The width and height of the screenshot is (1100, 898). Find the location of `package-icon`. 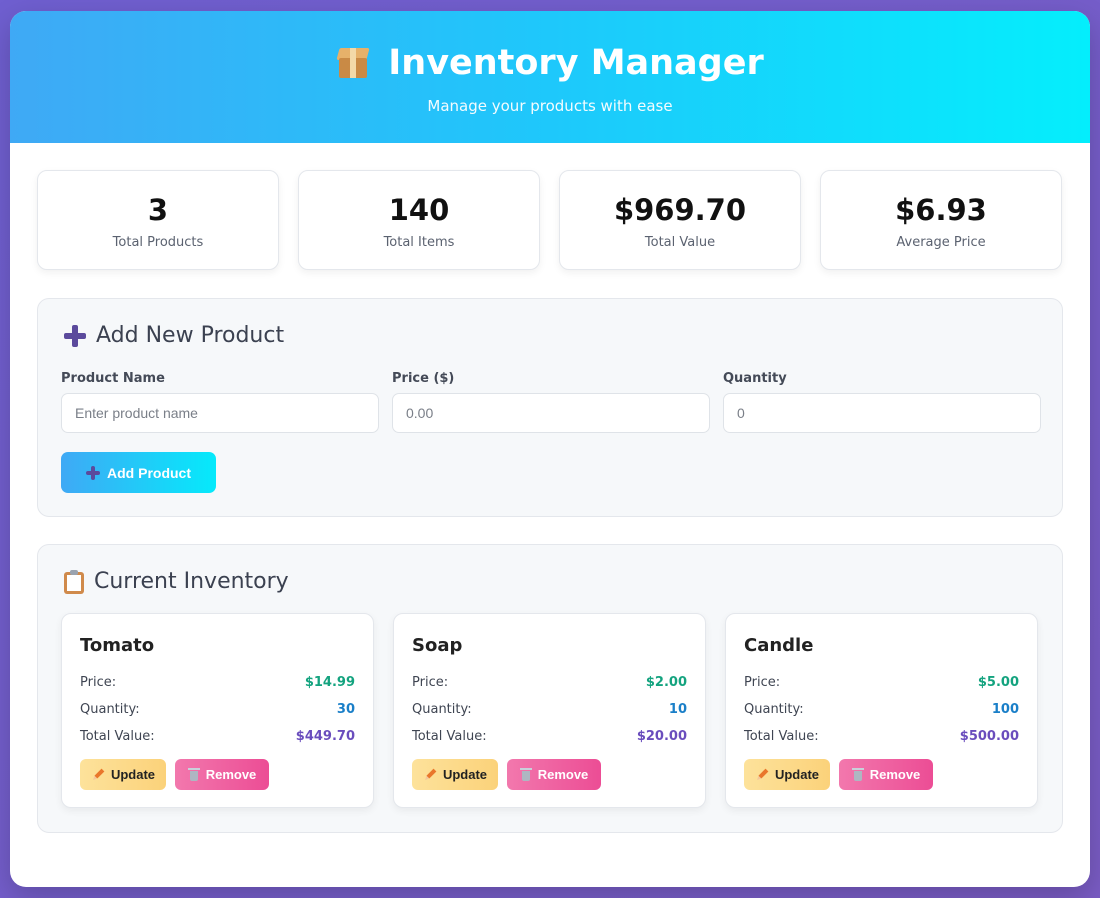

package-icon is located at coordinates (353, 63).